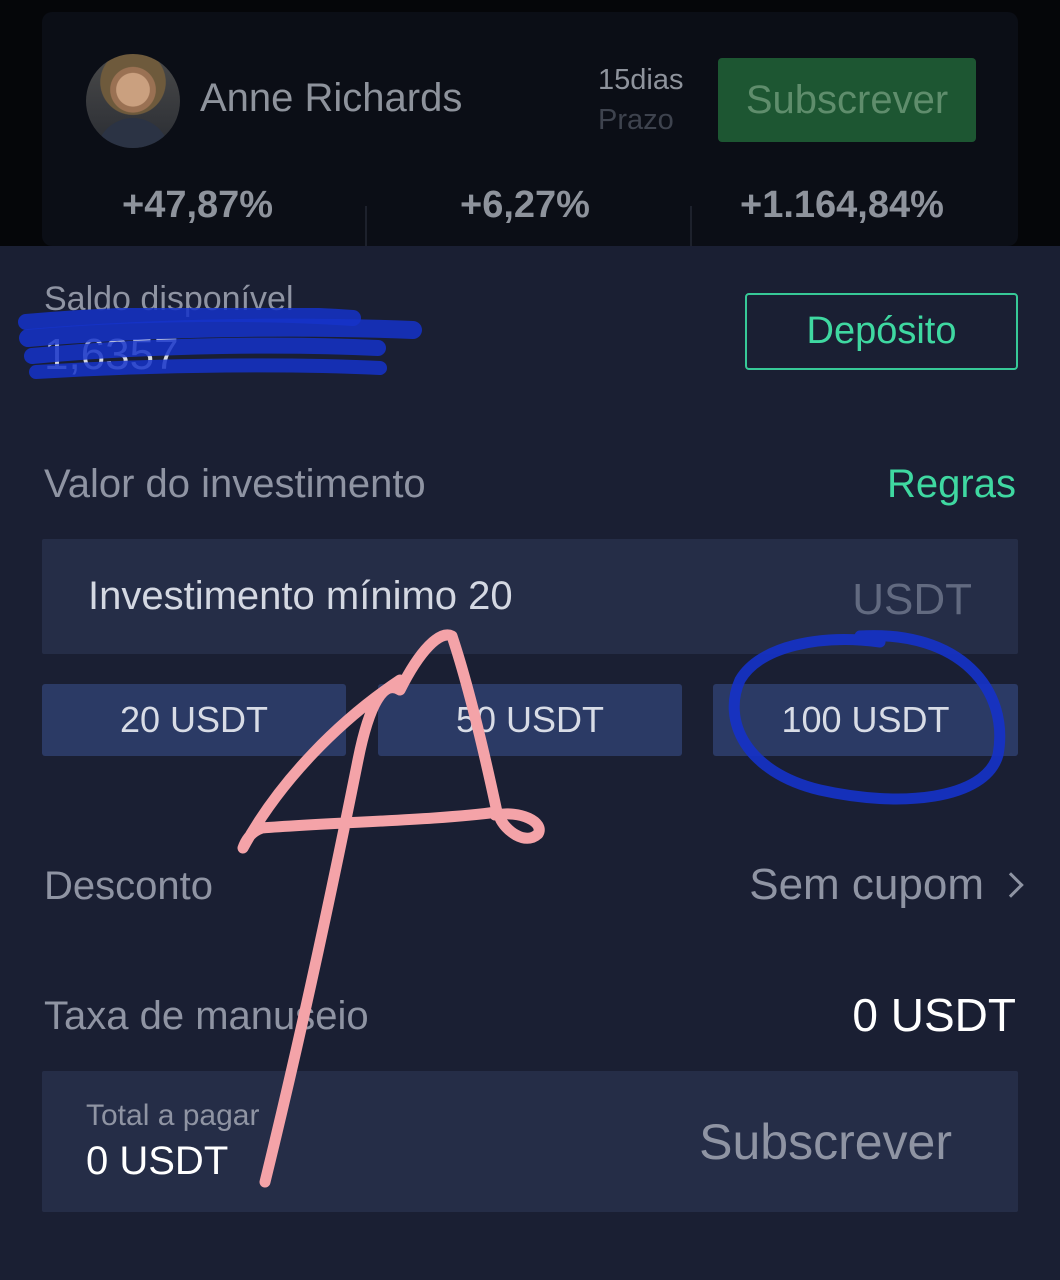  What do you see at coordinates (1011, 885) in the screenshot?
I see `chevron-right-icon` at bounding box center [1011, 885].